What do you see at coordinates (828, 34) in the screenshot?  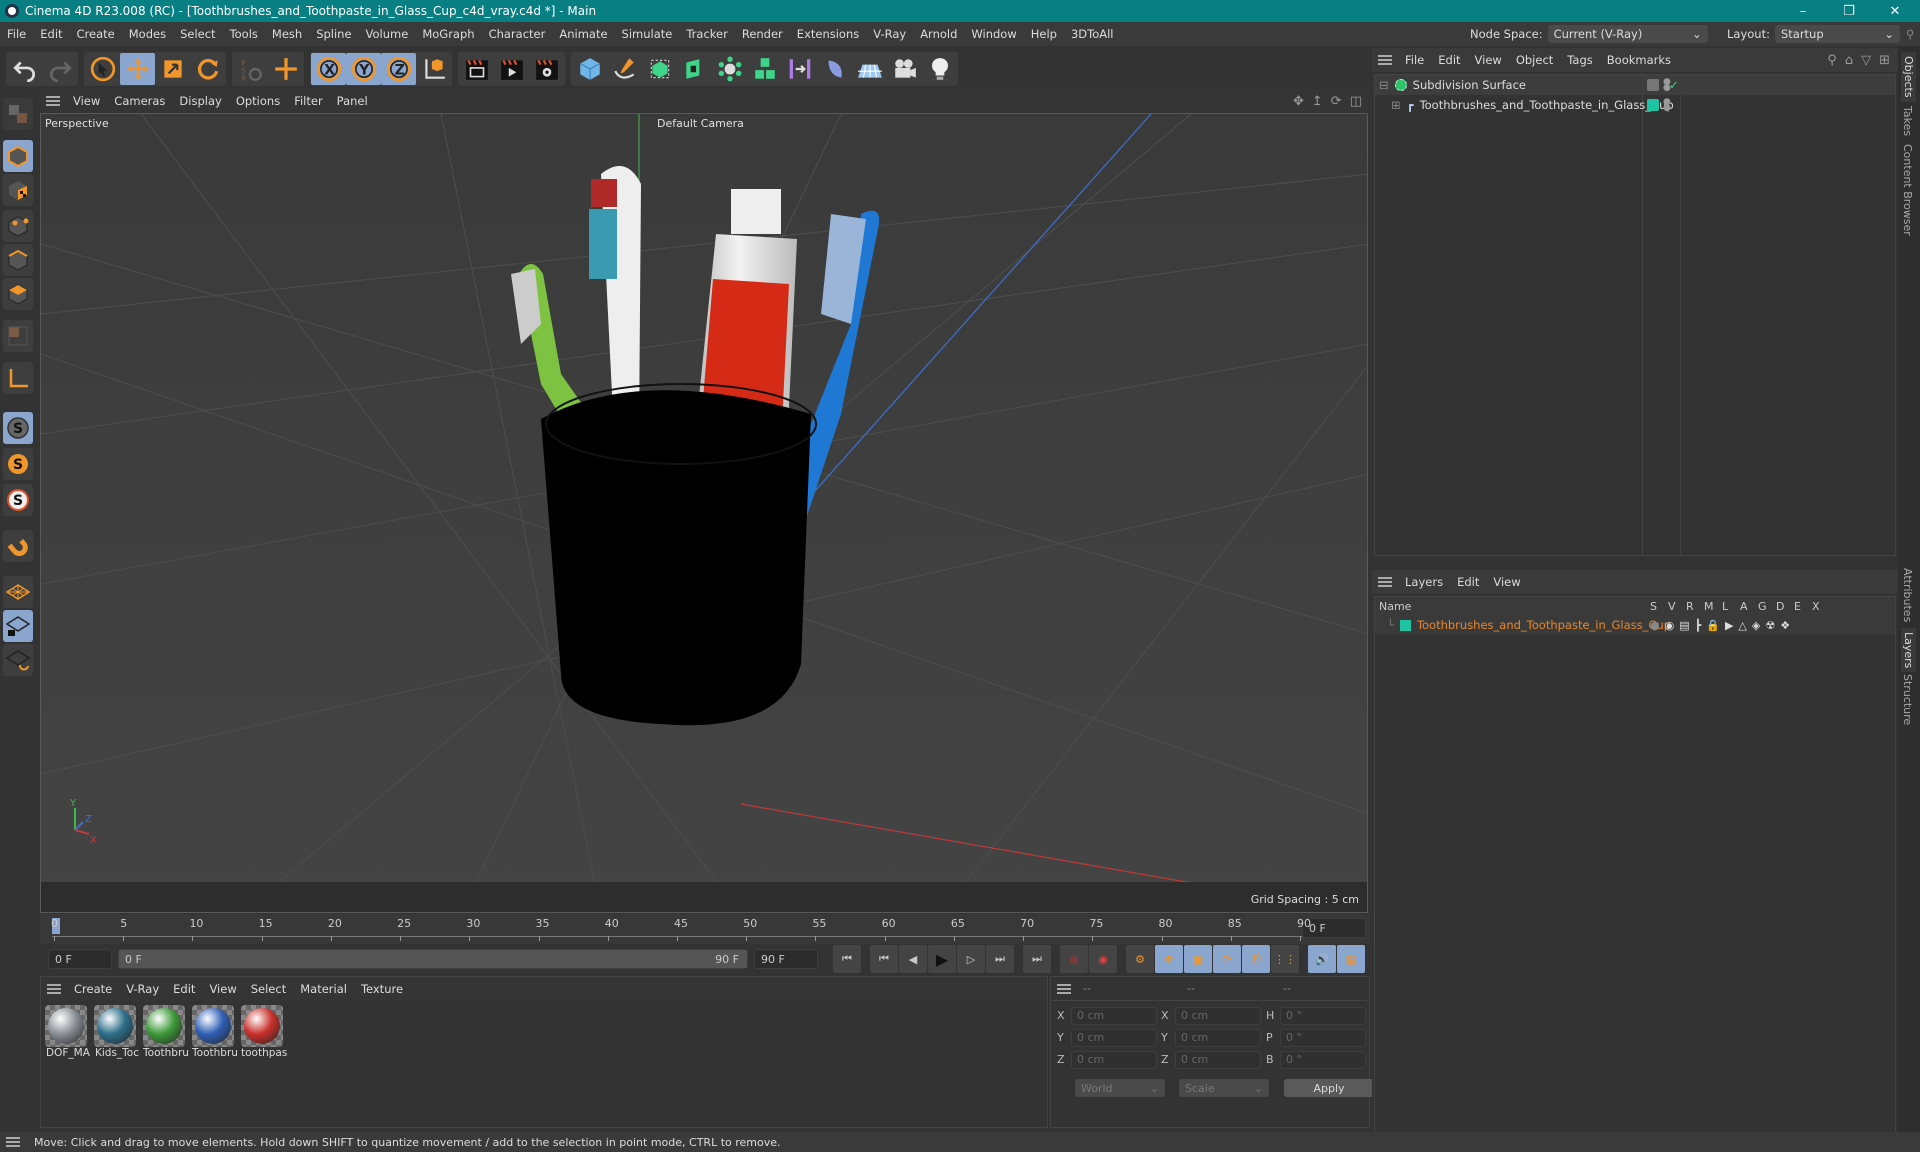 I see `menu-extensions: Extensions` at bounding box center [828, 34].